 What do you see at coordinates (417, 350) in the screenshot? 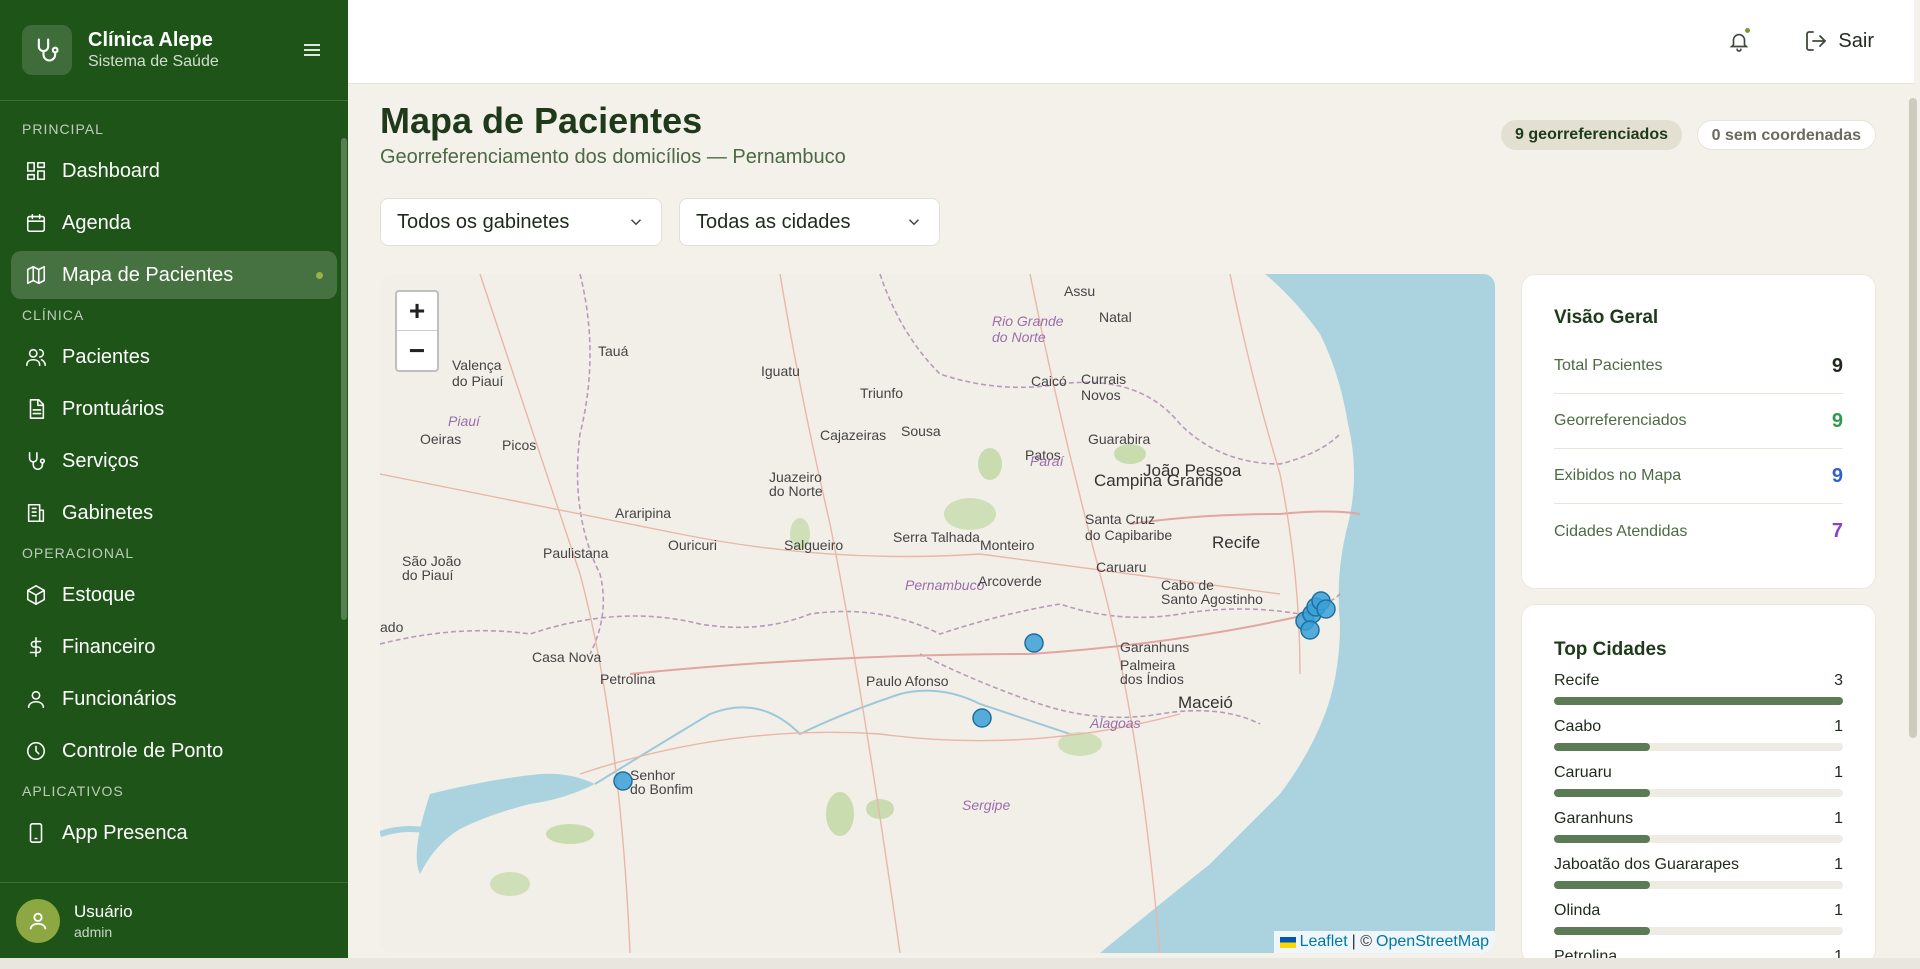
I see `zoom-out-button: −` at bounding box center [417, 350].